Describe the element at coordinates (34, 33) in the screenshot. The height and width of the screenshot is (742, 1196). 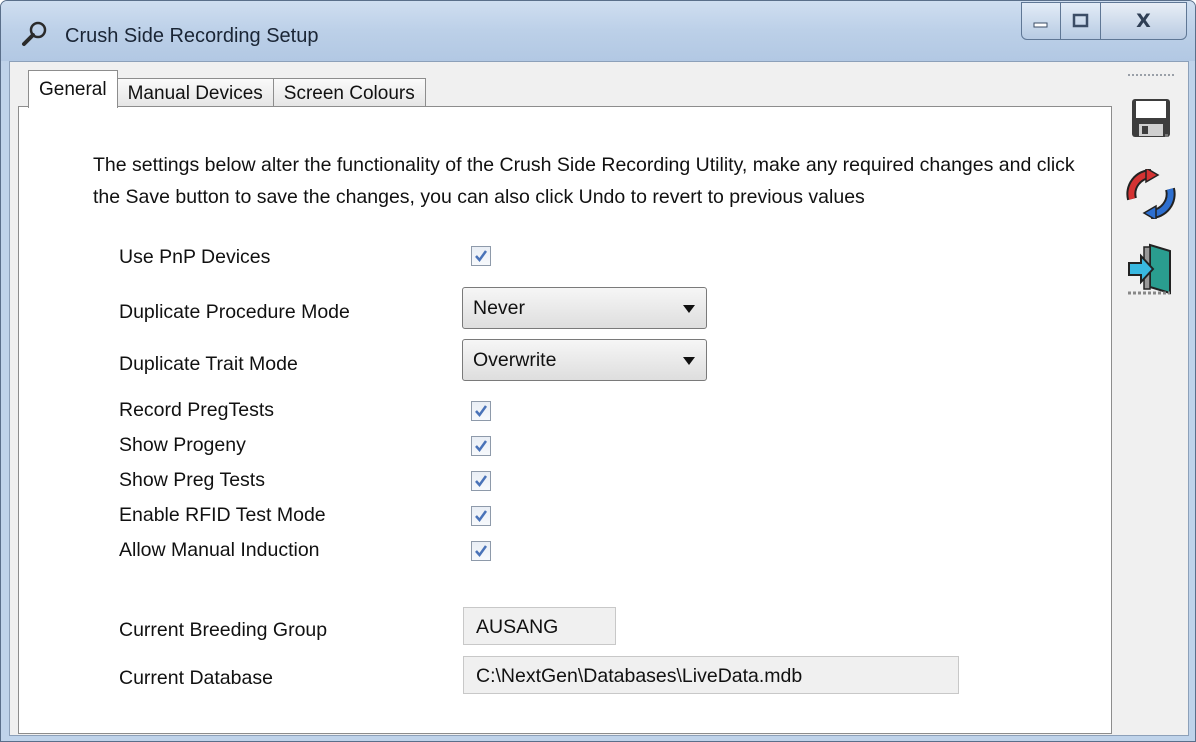
I see `wrench-icon` at that location.